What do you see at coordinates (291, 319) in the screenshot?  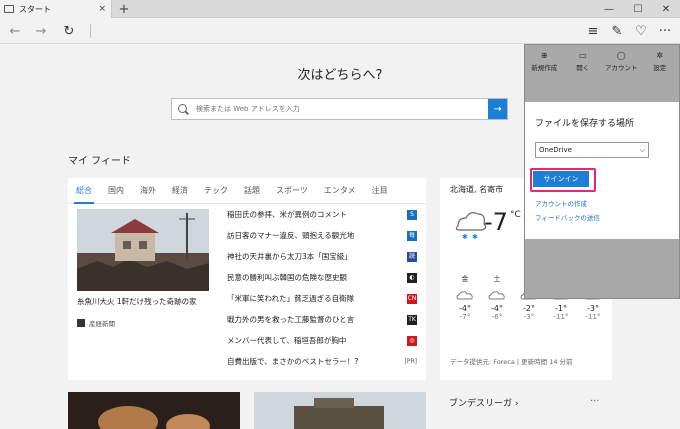 I see `headline-text: 戦力外の男を救った工藤監督のひと言` at bounding box center [291, 319].